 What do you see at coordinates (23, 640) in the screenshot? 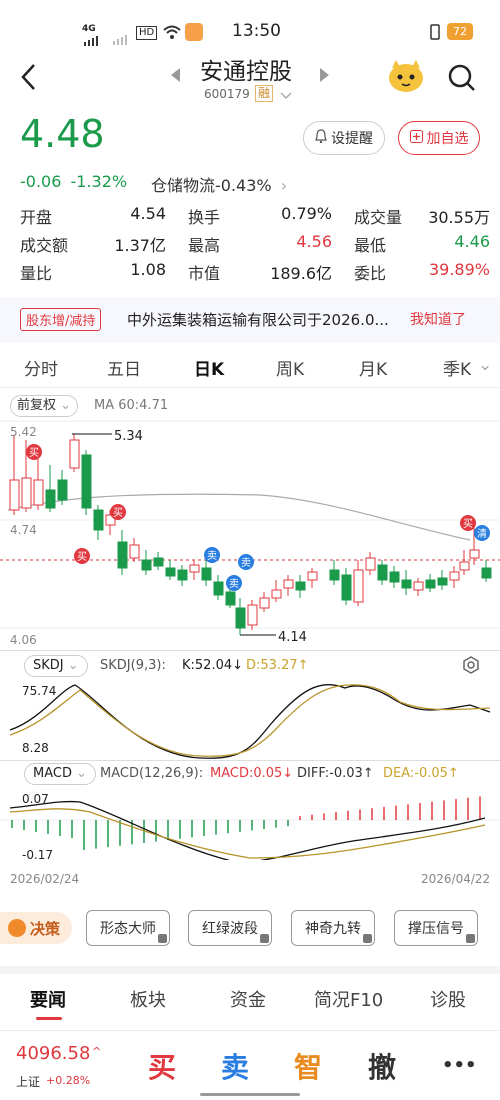
I see `y-min-label: 4.06` at bounding box center [23, 640].